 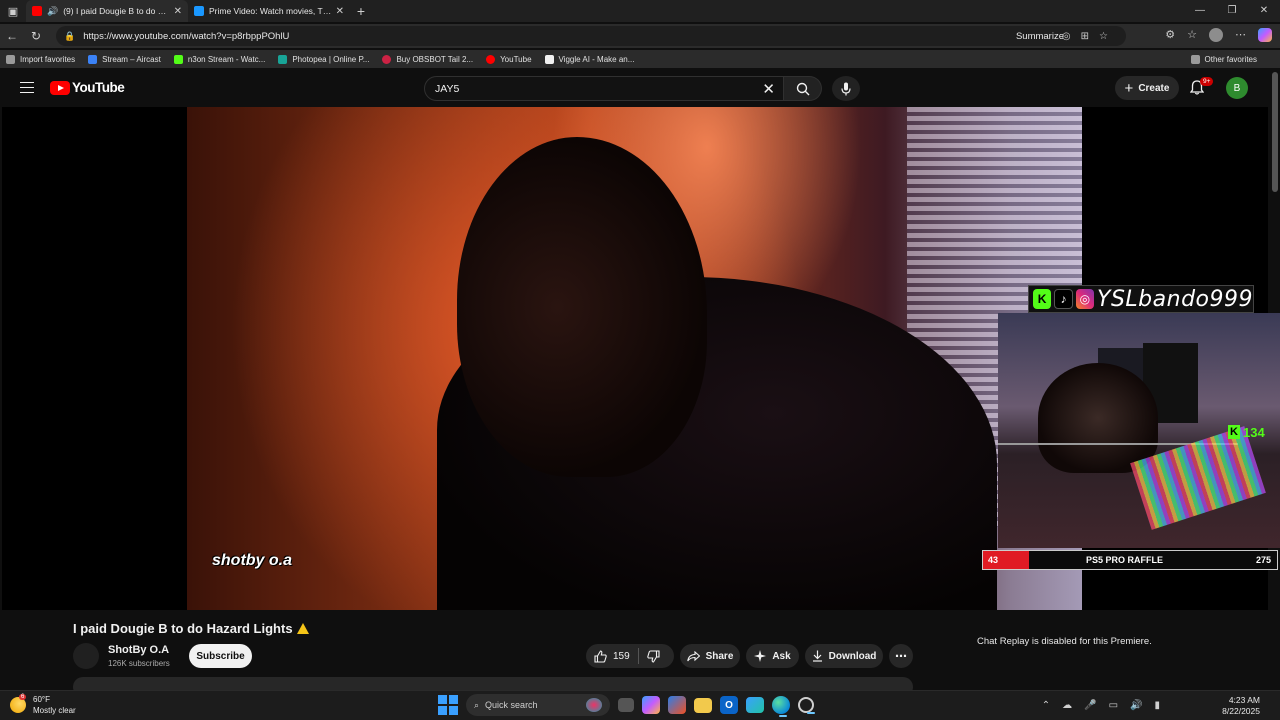 I want to click on profile-icon, so click(x=1216, y=35).